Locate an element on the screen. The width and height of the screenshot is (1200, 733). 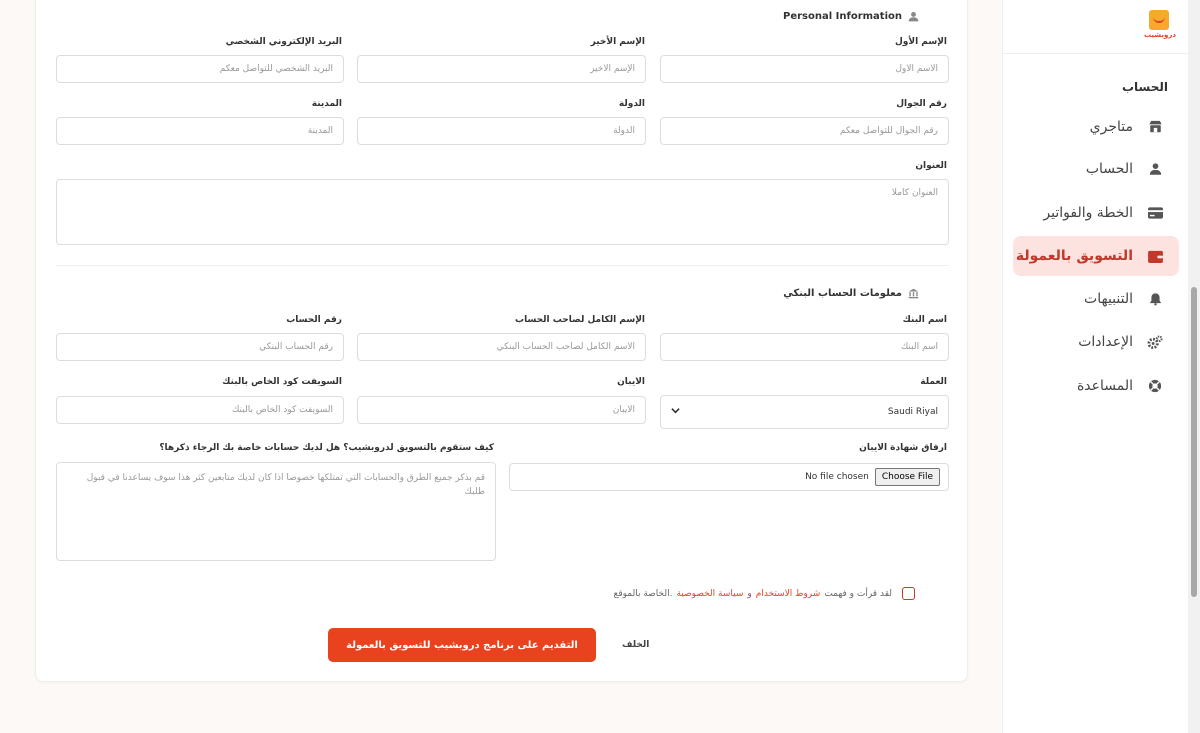
phone-label: رقم الجوال is located at coordinates (921, 104).